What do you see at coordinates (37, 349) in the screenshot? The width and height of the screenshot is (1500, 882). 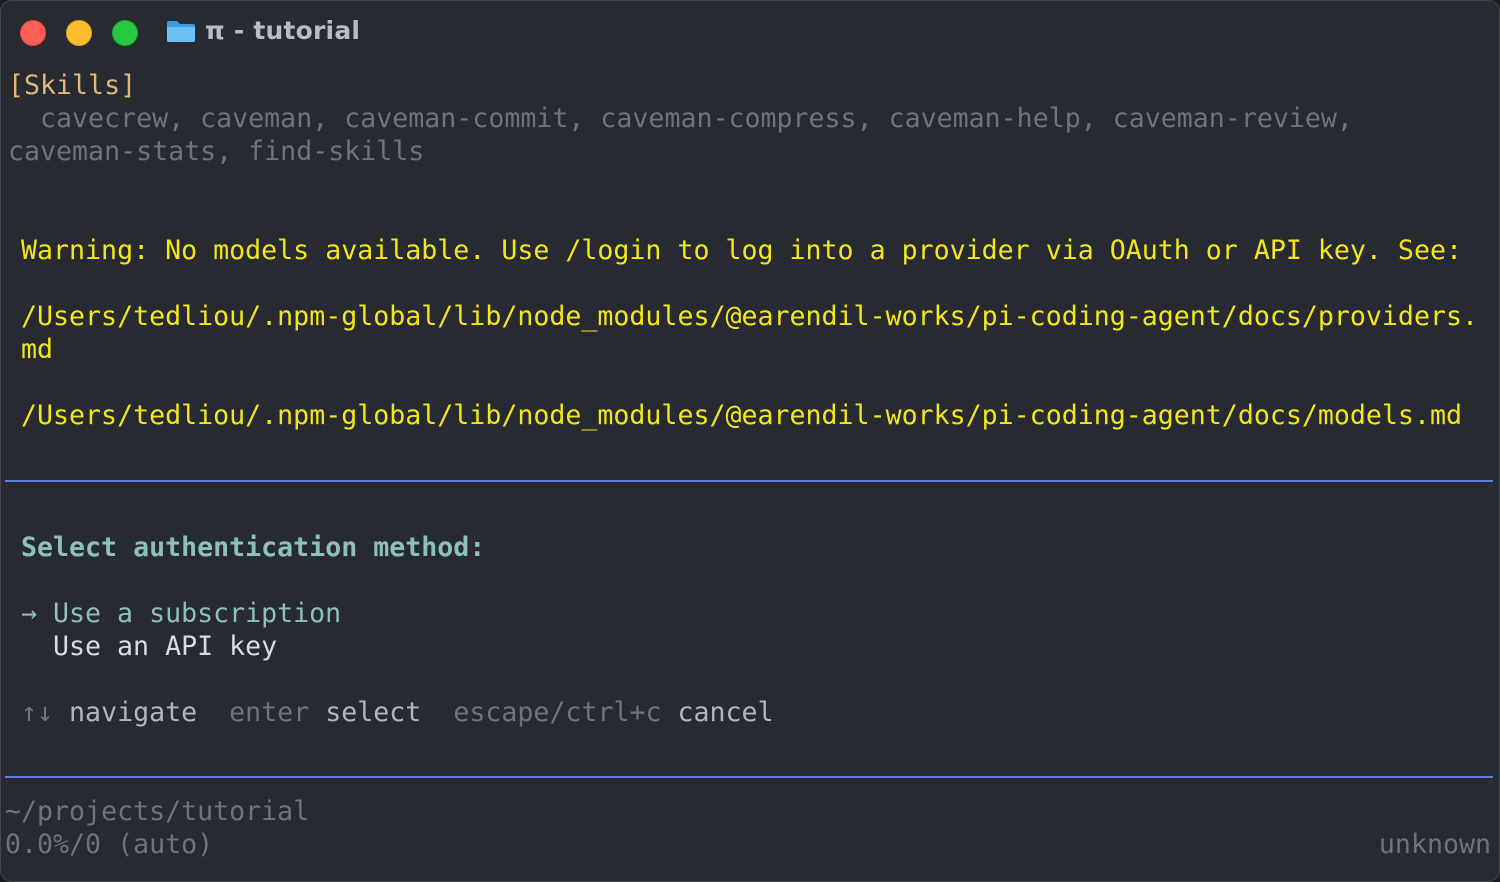 I see `providers-doc-path-continued: md` at bounding box center [37, 349].